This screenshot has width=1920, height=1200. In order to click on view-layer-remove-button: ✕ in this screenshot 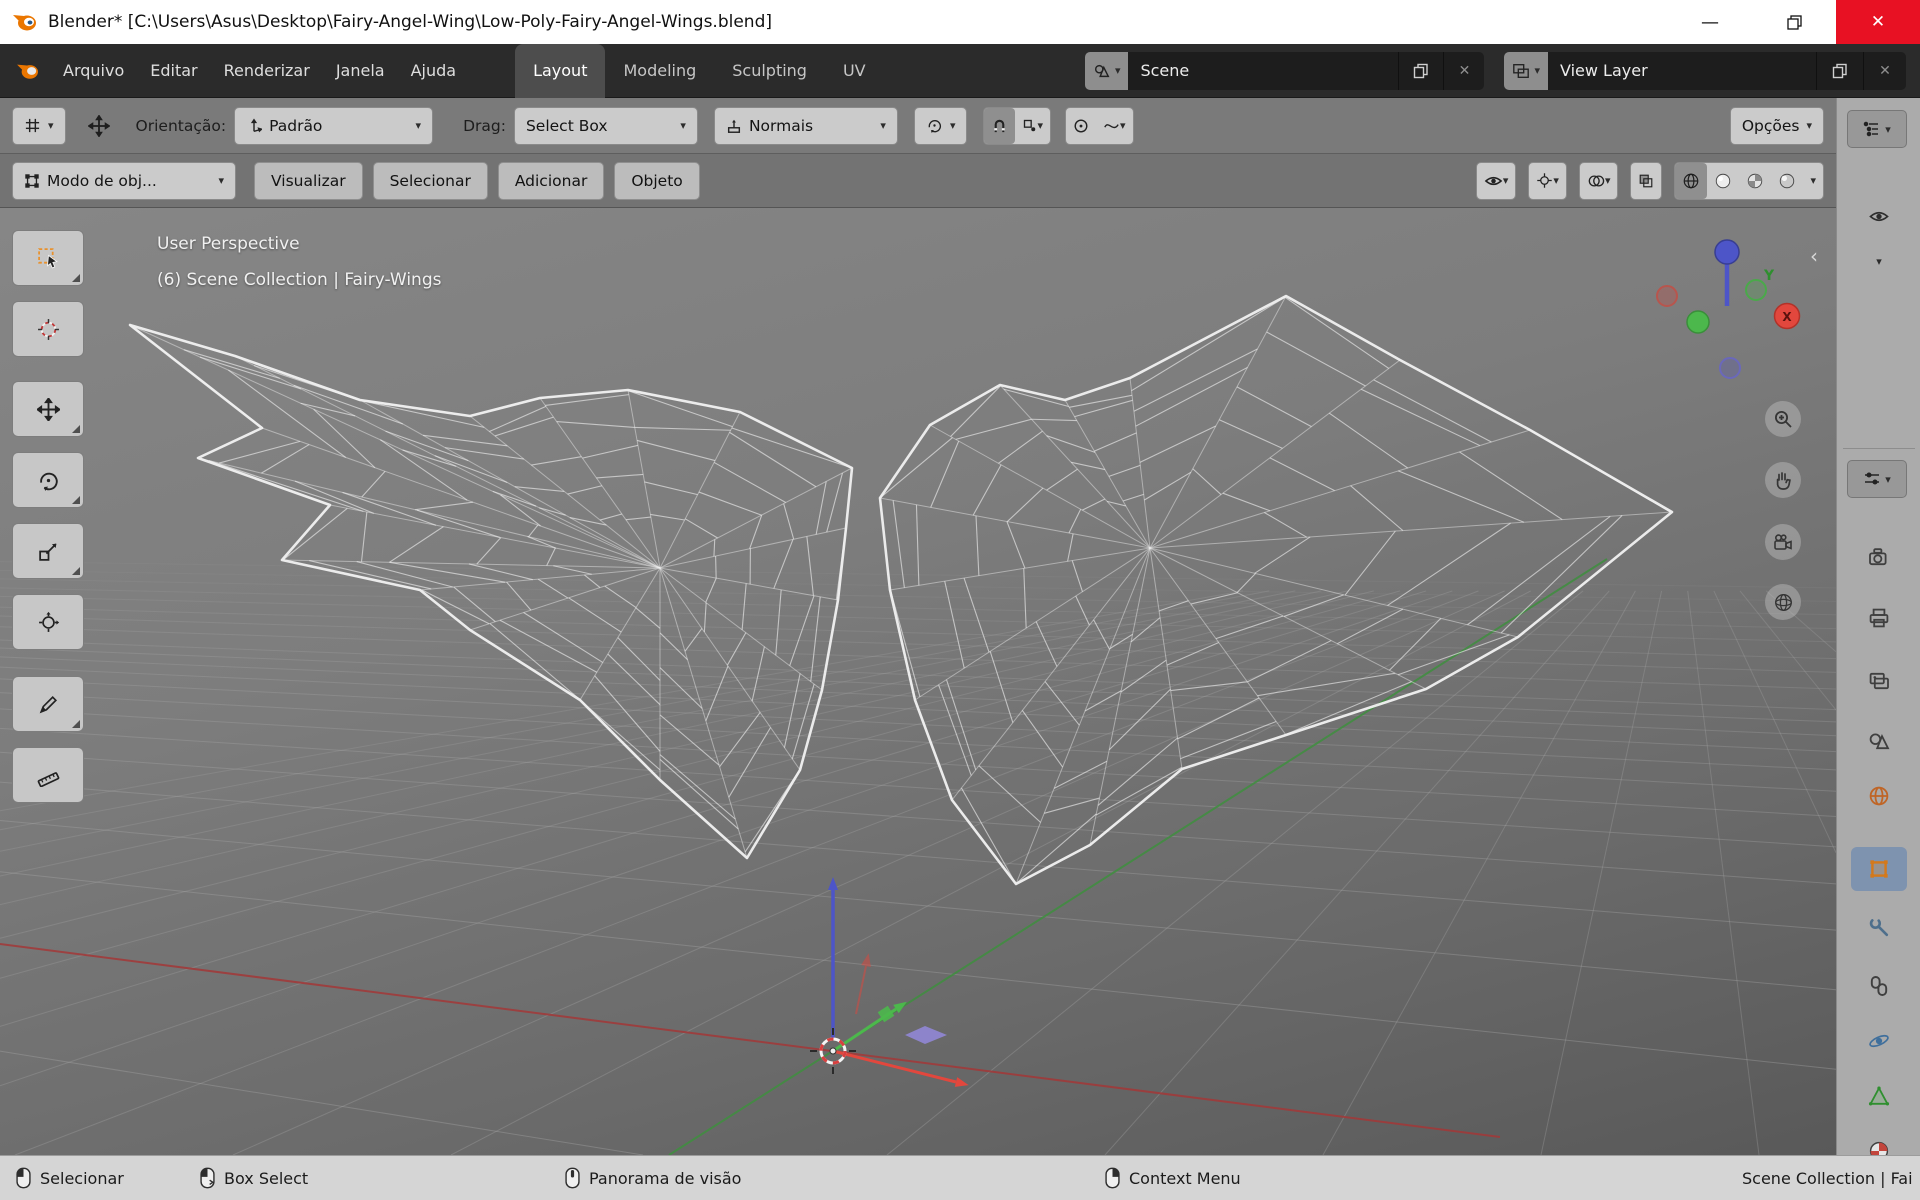, I will do `click(1884, 70)`.